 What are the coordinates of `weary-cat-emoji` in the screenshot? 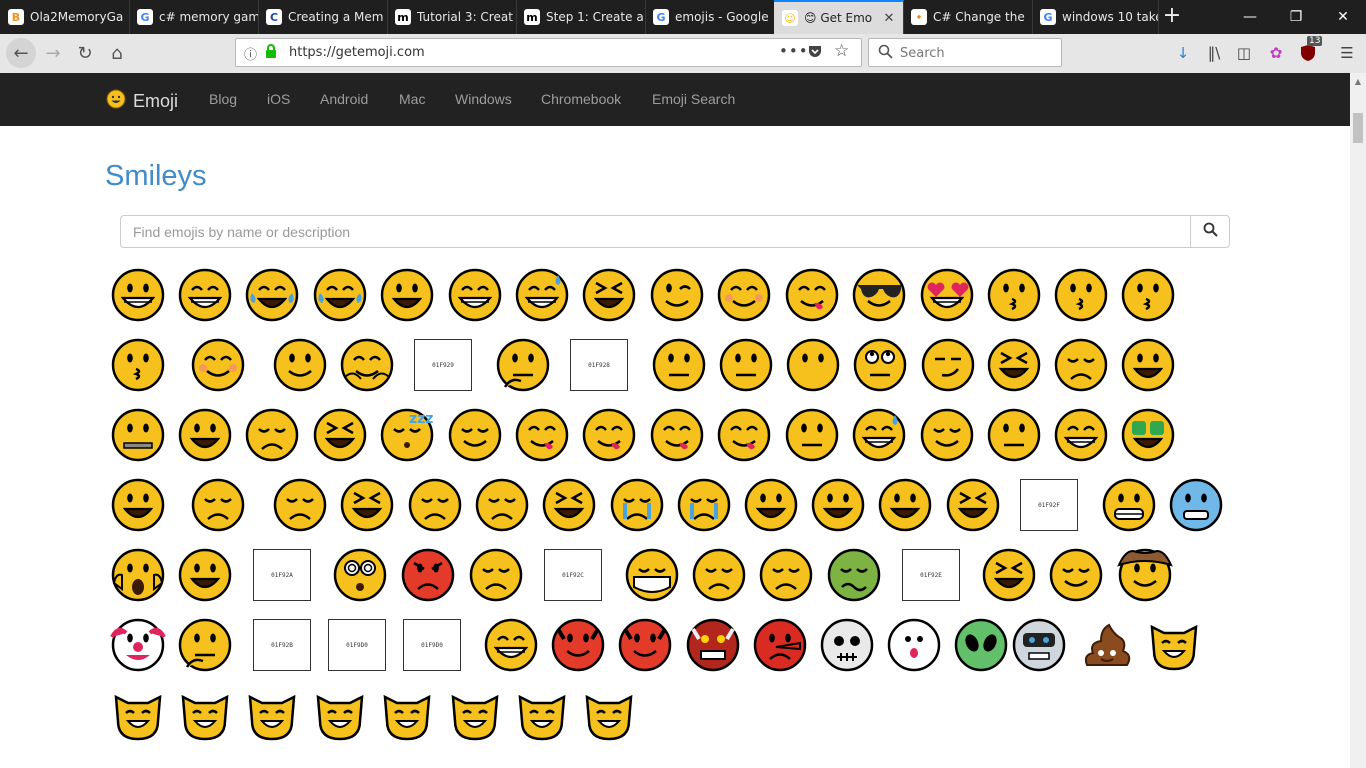 It's located at (475, 715).